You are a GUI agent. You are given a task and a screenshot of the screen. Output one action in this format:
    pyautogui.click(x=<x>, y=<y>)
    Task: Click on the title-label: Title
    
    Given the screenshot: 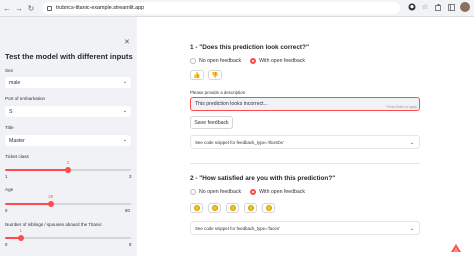 What is the action you would take?
    pyautogui.click(x=9, y=127)
    